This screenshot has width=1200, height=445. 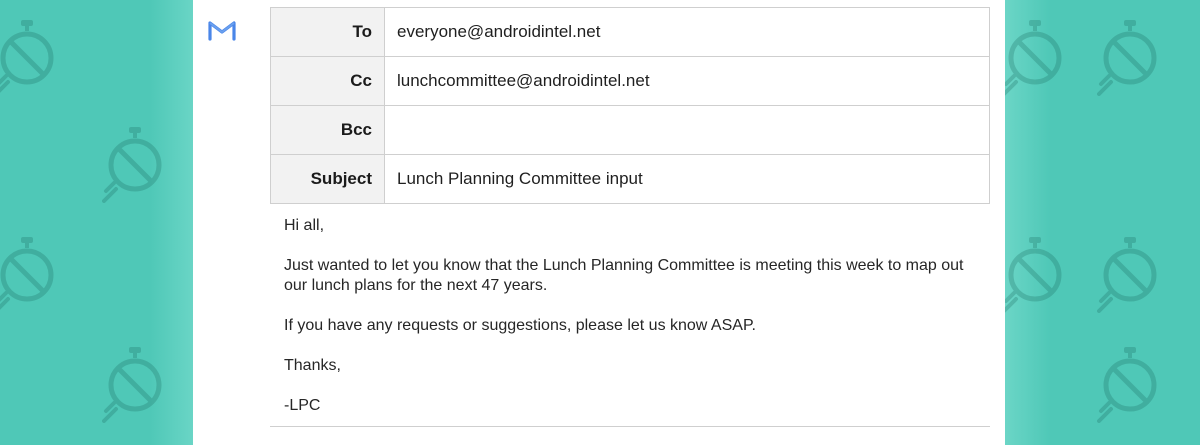 I want to click on bcc-label: Bcc, so click(x=327, y=130).